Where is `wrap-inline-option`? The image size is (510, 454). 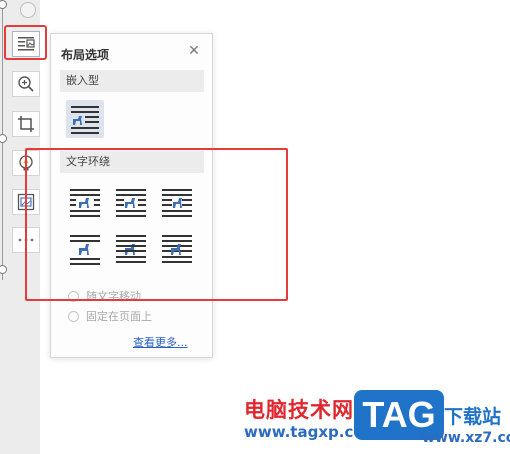
wrap-inline-option is located at coordinates (85, 119).